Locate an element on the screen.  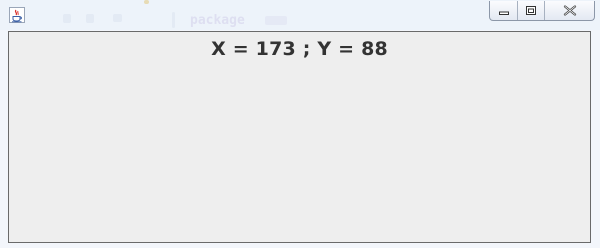
java-cup-icon is located at coordinates (17, 16).